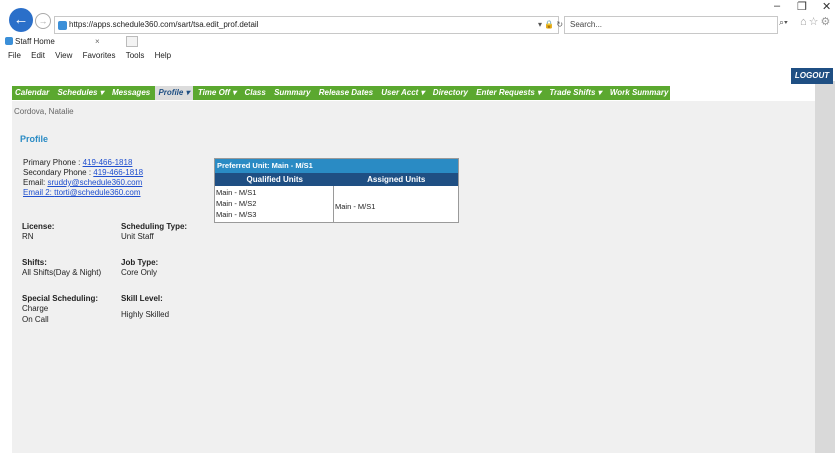  I want to click on job-type-value: Core Only, so click(139, 272).